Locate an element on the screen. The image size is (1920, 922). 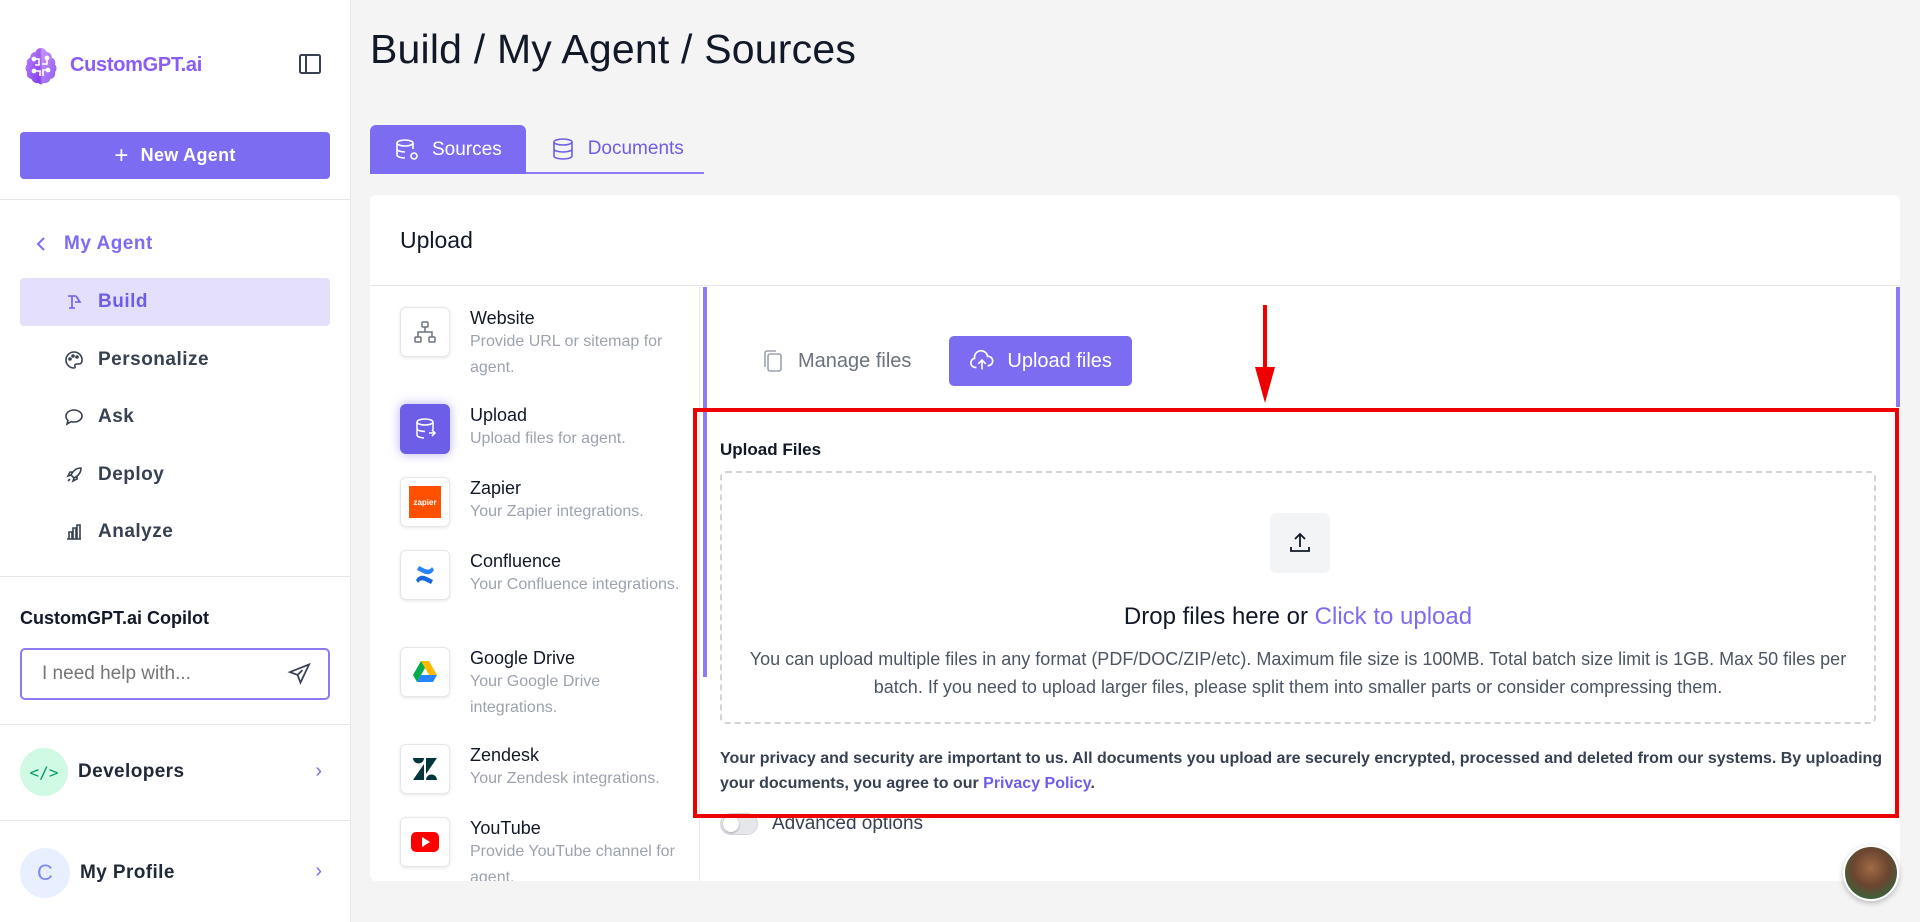
nav-item-ask: Ask is located at coordinates (175, 417).